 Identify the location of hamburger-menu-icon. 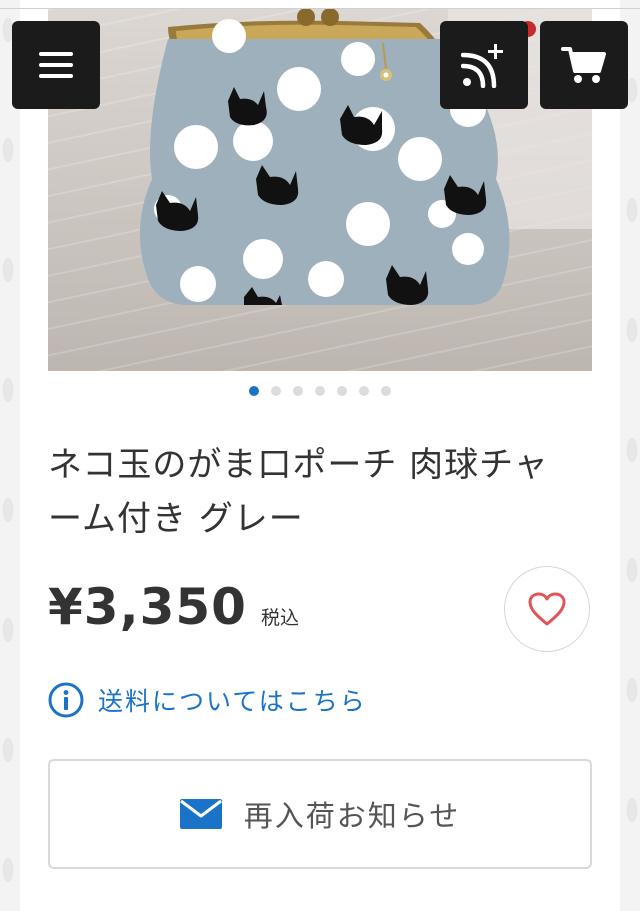
(56, 65).